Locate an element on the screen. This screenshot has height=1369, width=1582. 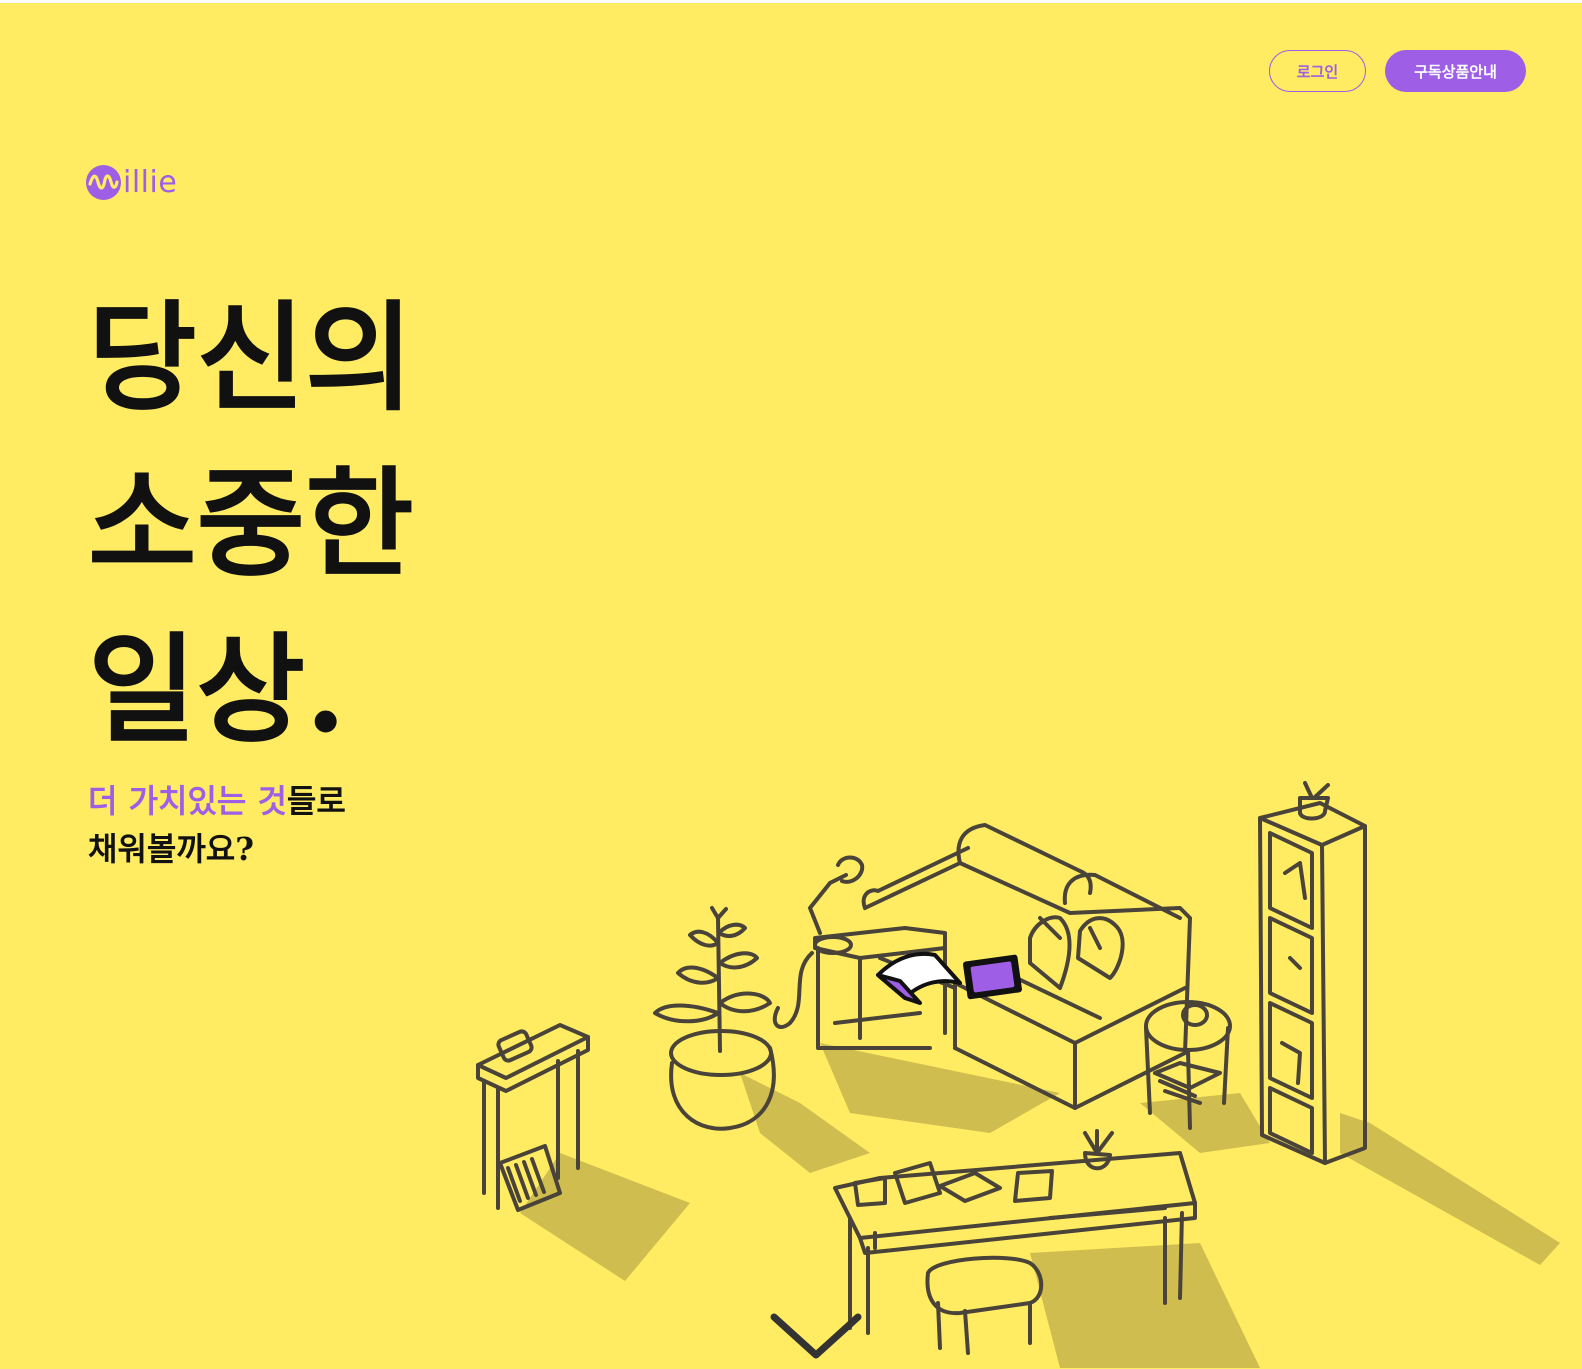
tablet-device is located at coordinates (992, 977).